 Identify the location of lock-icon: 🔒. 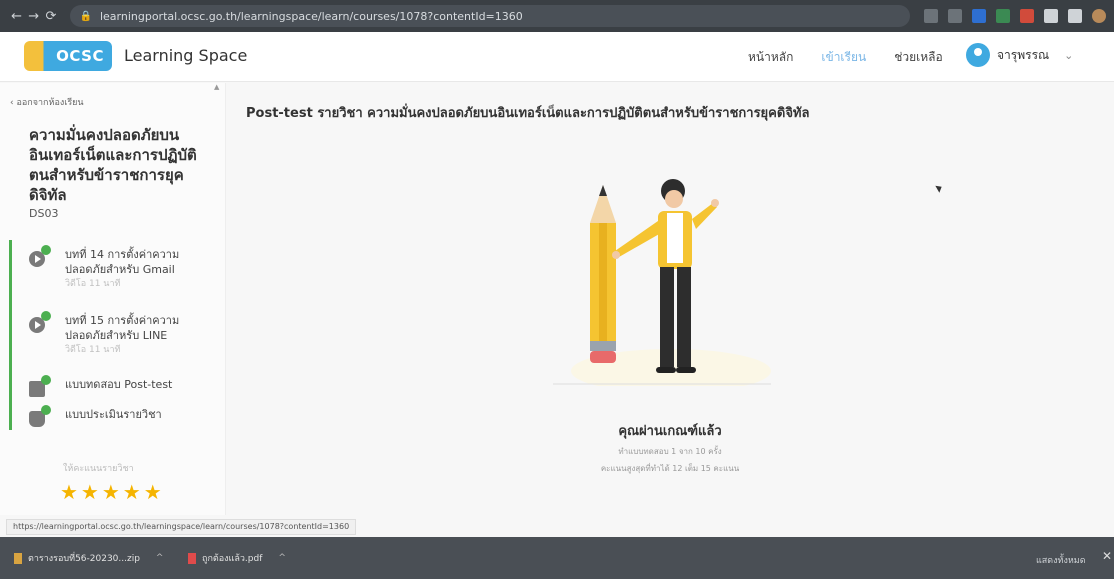
(85, 16).